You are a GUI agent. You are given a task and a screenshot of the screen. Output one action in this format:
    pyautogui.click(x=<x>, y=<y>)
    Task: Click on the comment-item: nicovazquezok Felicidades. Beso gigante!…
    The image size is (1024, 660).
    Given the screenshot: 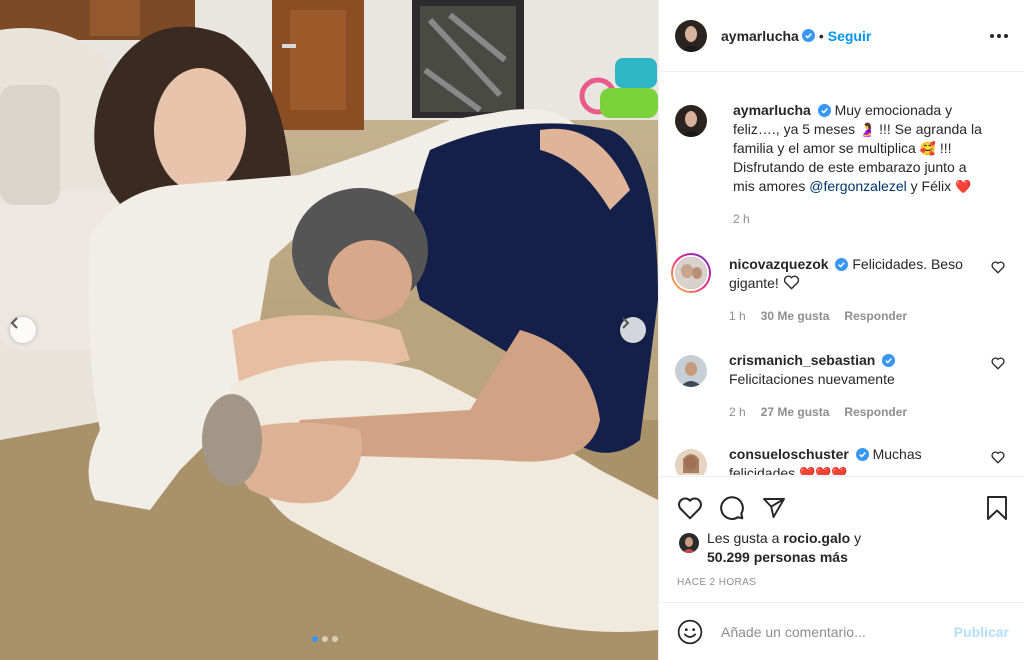 What is the action you would take?
    pyautogui.click(x=838, y=289)
    